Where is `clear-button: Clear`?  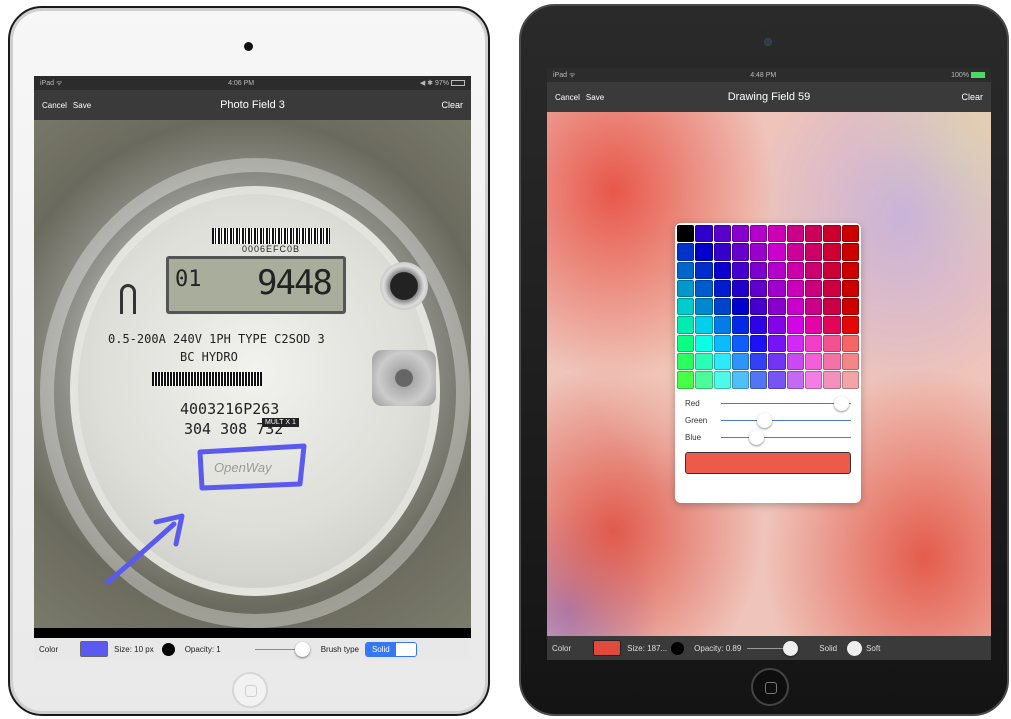
clear-button: Clear is located at coordinates (972, 97).